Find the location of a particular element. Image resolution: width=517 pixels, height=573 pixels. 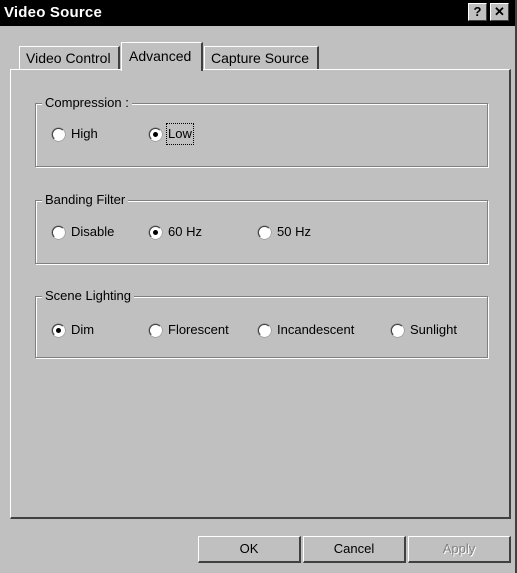

title-bar: Video Source ? ✕ is located at coordinates (257, 13).